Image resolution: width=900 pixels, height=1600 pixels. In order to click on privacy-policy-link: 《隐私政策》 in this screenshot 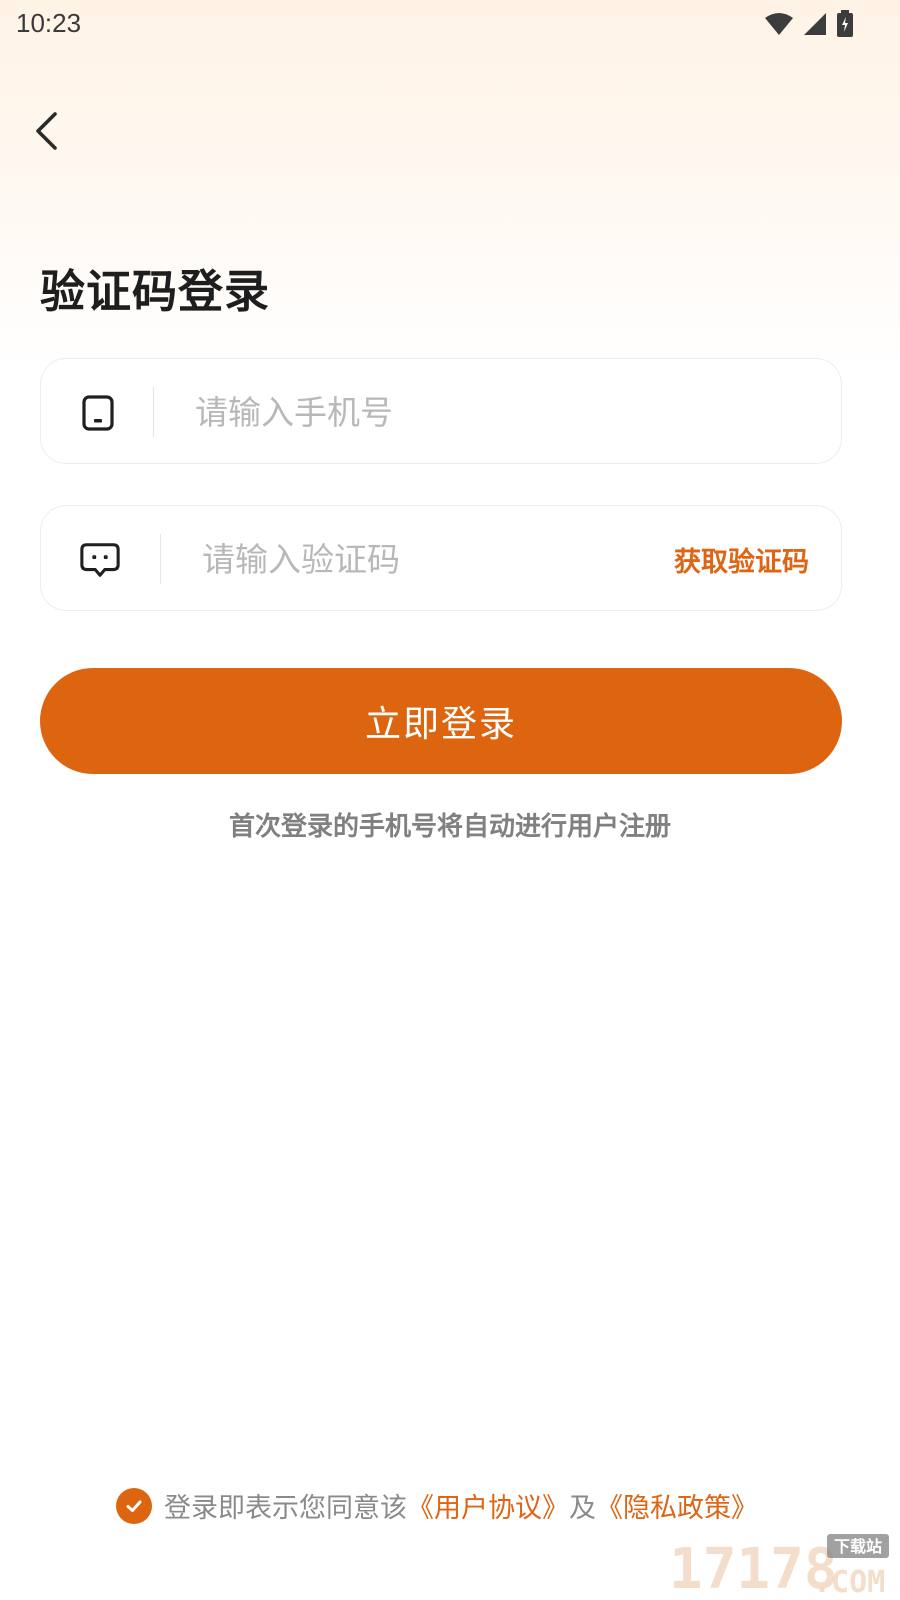, I will do `click(677, 1505)`.